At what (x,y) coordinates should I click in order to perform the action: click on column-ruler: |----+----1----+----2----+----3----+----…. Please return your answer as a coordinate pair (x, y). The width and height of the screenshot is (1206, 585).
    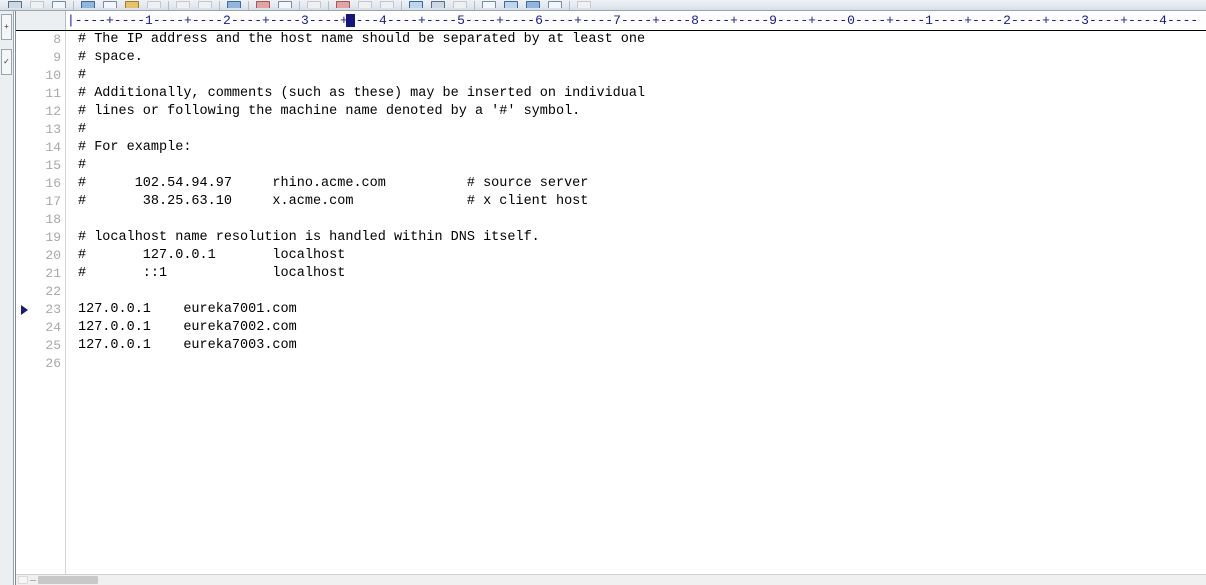
    Looking at the image, I should click on (636, 20).